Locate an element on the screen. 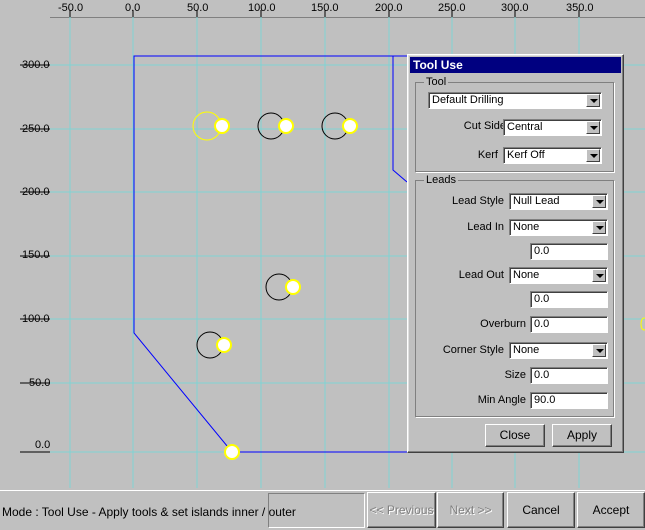 Image resolution: width=645 pixels, height=530 pixels. corner-style-value: None is located at coordinates (526, 350).